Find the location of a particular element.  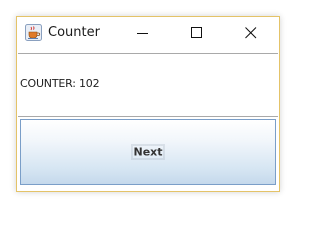

counter-label: COUNTER: 102 is located at coordinates (60, 83).